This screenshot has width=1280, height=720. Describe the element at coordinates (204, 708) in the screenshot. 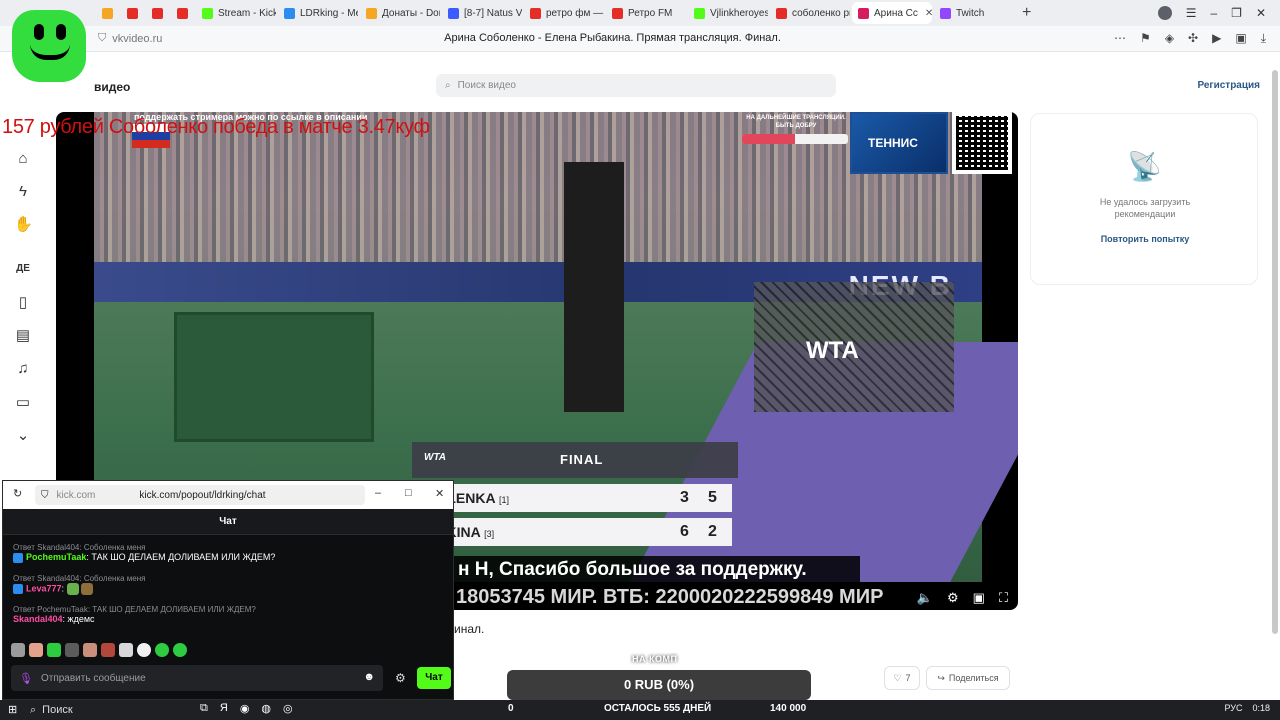

I see `task-view-icon: ⧉` at that location.